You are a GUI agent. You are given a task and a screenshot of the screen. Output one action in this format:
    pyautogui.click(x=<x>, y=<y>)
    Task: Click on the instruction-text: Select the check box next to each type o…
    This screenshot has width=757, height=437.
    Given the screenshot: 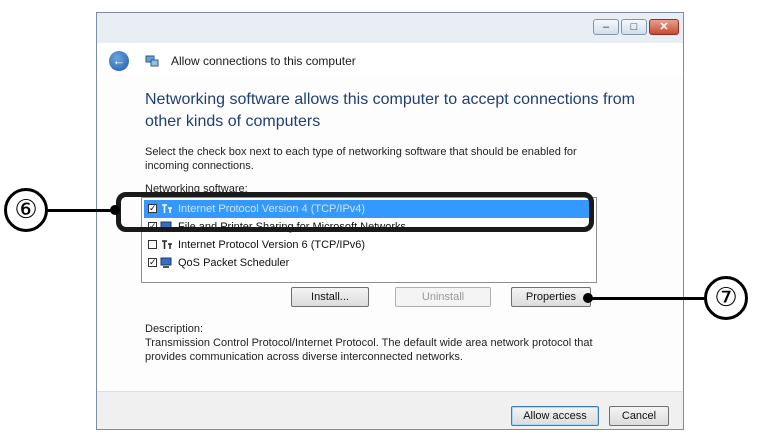 What is the action you would take?
    pyautogui.click(x=361, y=159)
    